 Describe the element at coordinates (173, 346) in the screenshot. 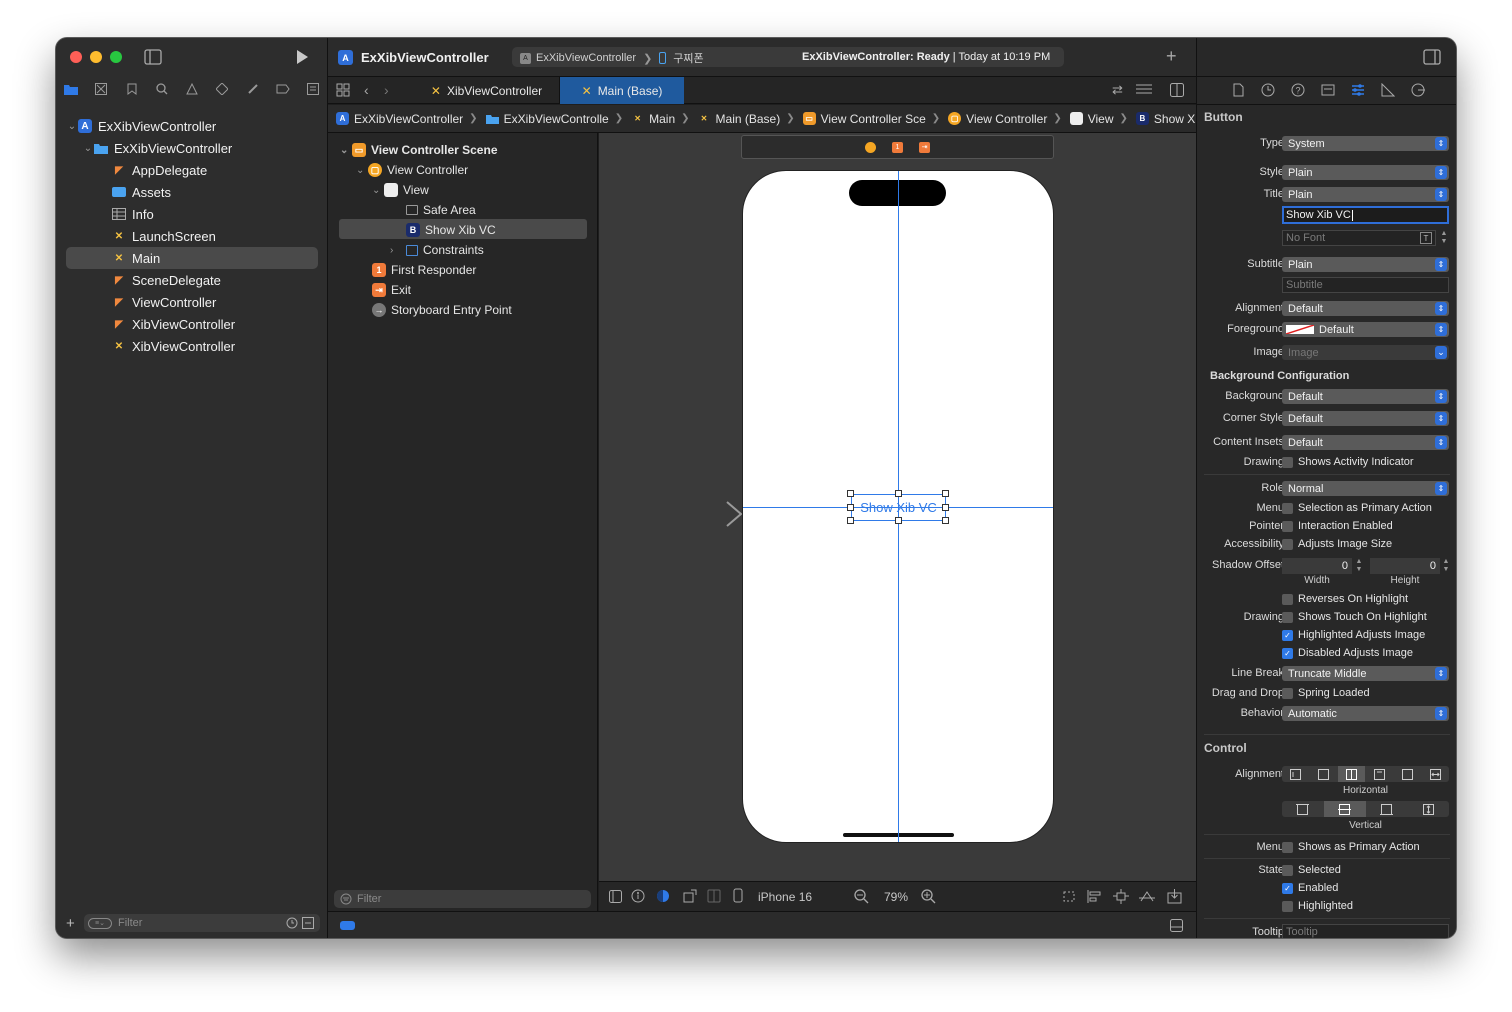

I see `tree-item-file: ✕ XibViewController` at that location.